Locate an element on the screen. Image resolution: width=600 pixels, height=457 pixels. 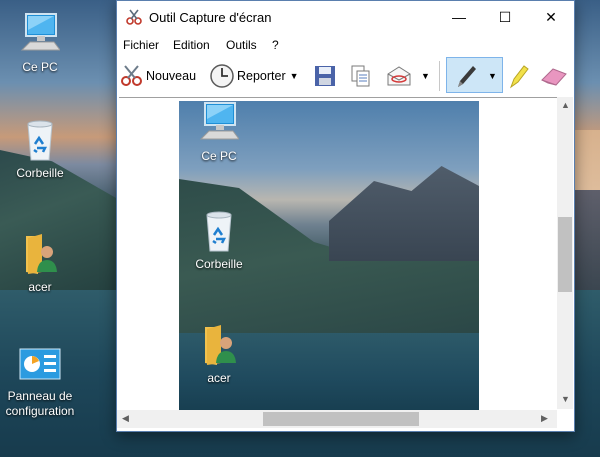
menu-edition: Edition is located at coordinates (191, 45).